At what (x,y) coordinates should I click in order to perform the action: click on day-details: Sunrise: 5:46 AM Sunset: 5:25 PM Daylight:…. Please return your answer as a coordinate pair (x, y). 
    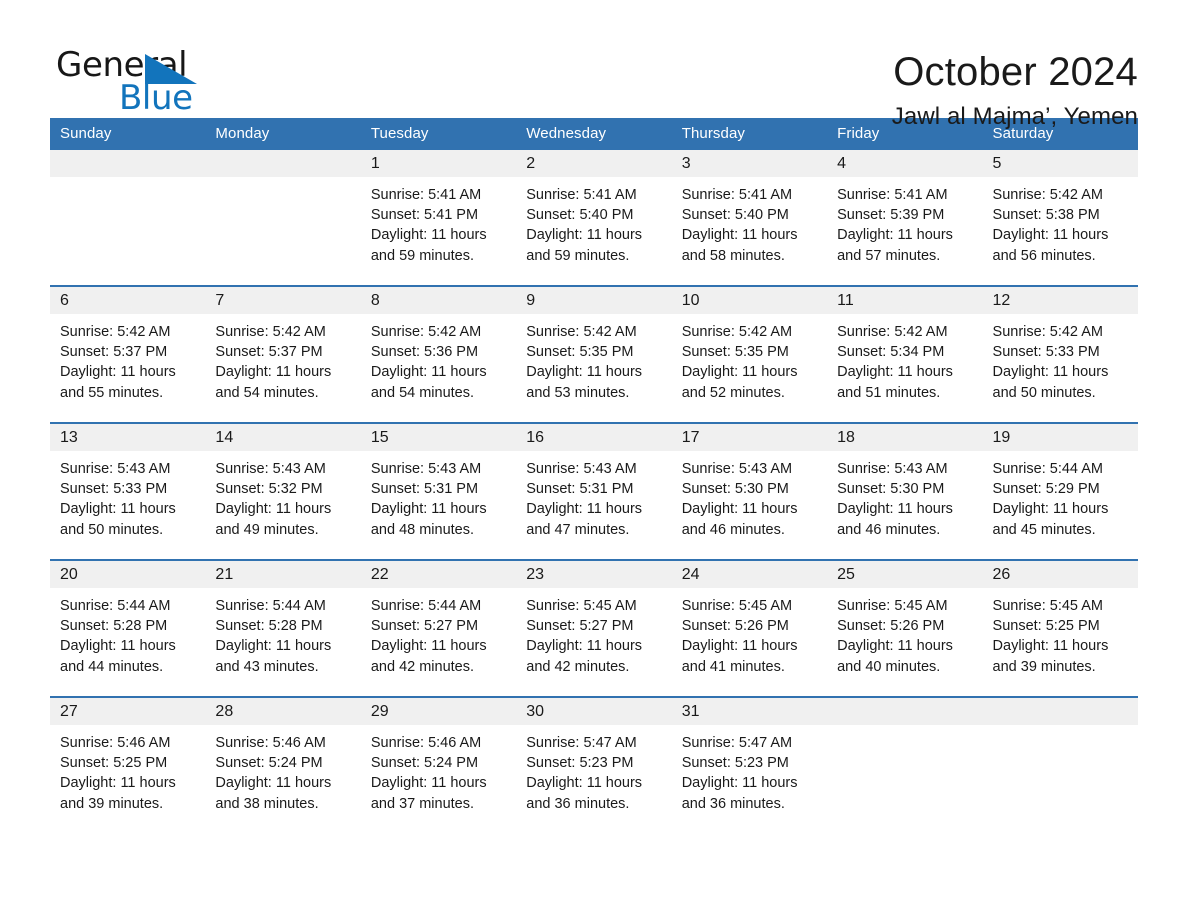
    Looking at the image, I should click on (127, 769).